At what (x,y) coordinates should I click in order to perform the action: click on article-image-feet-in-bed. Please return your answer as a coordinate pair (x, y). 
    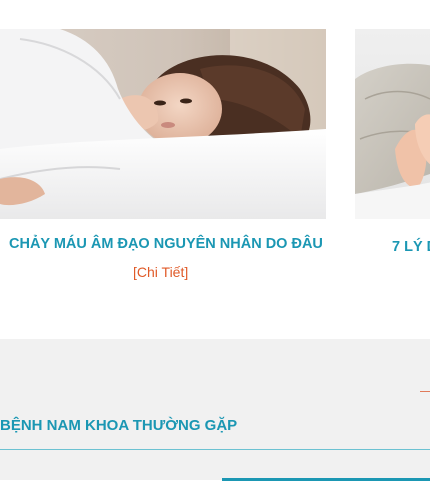
    Looking at the image, I should click on (392, 124).